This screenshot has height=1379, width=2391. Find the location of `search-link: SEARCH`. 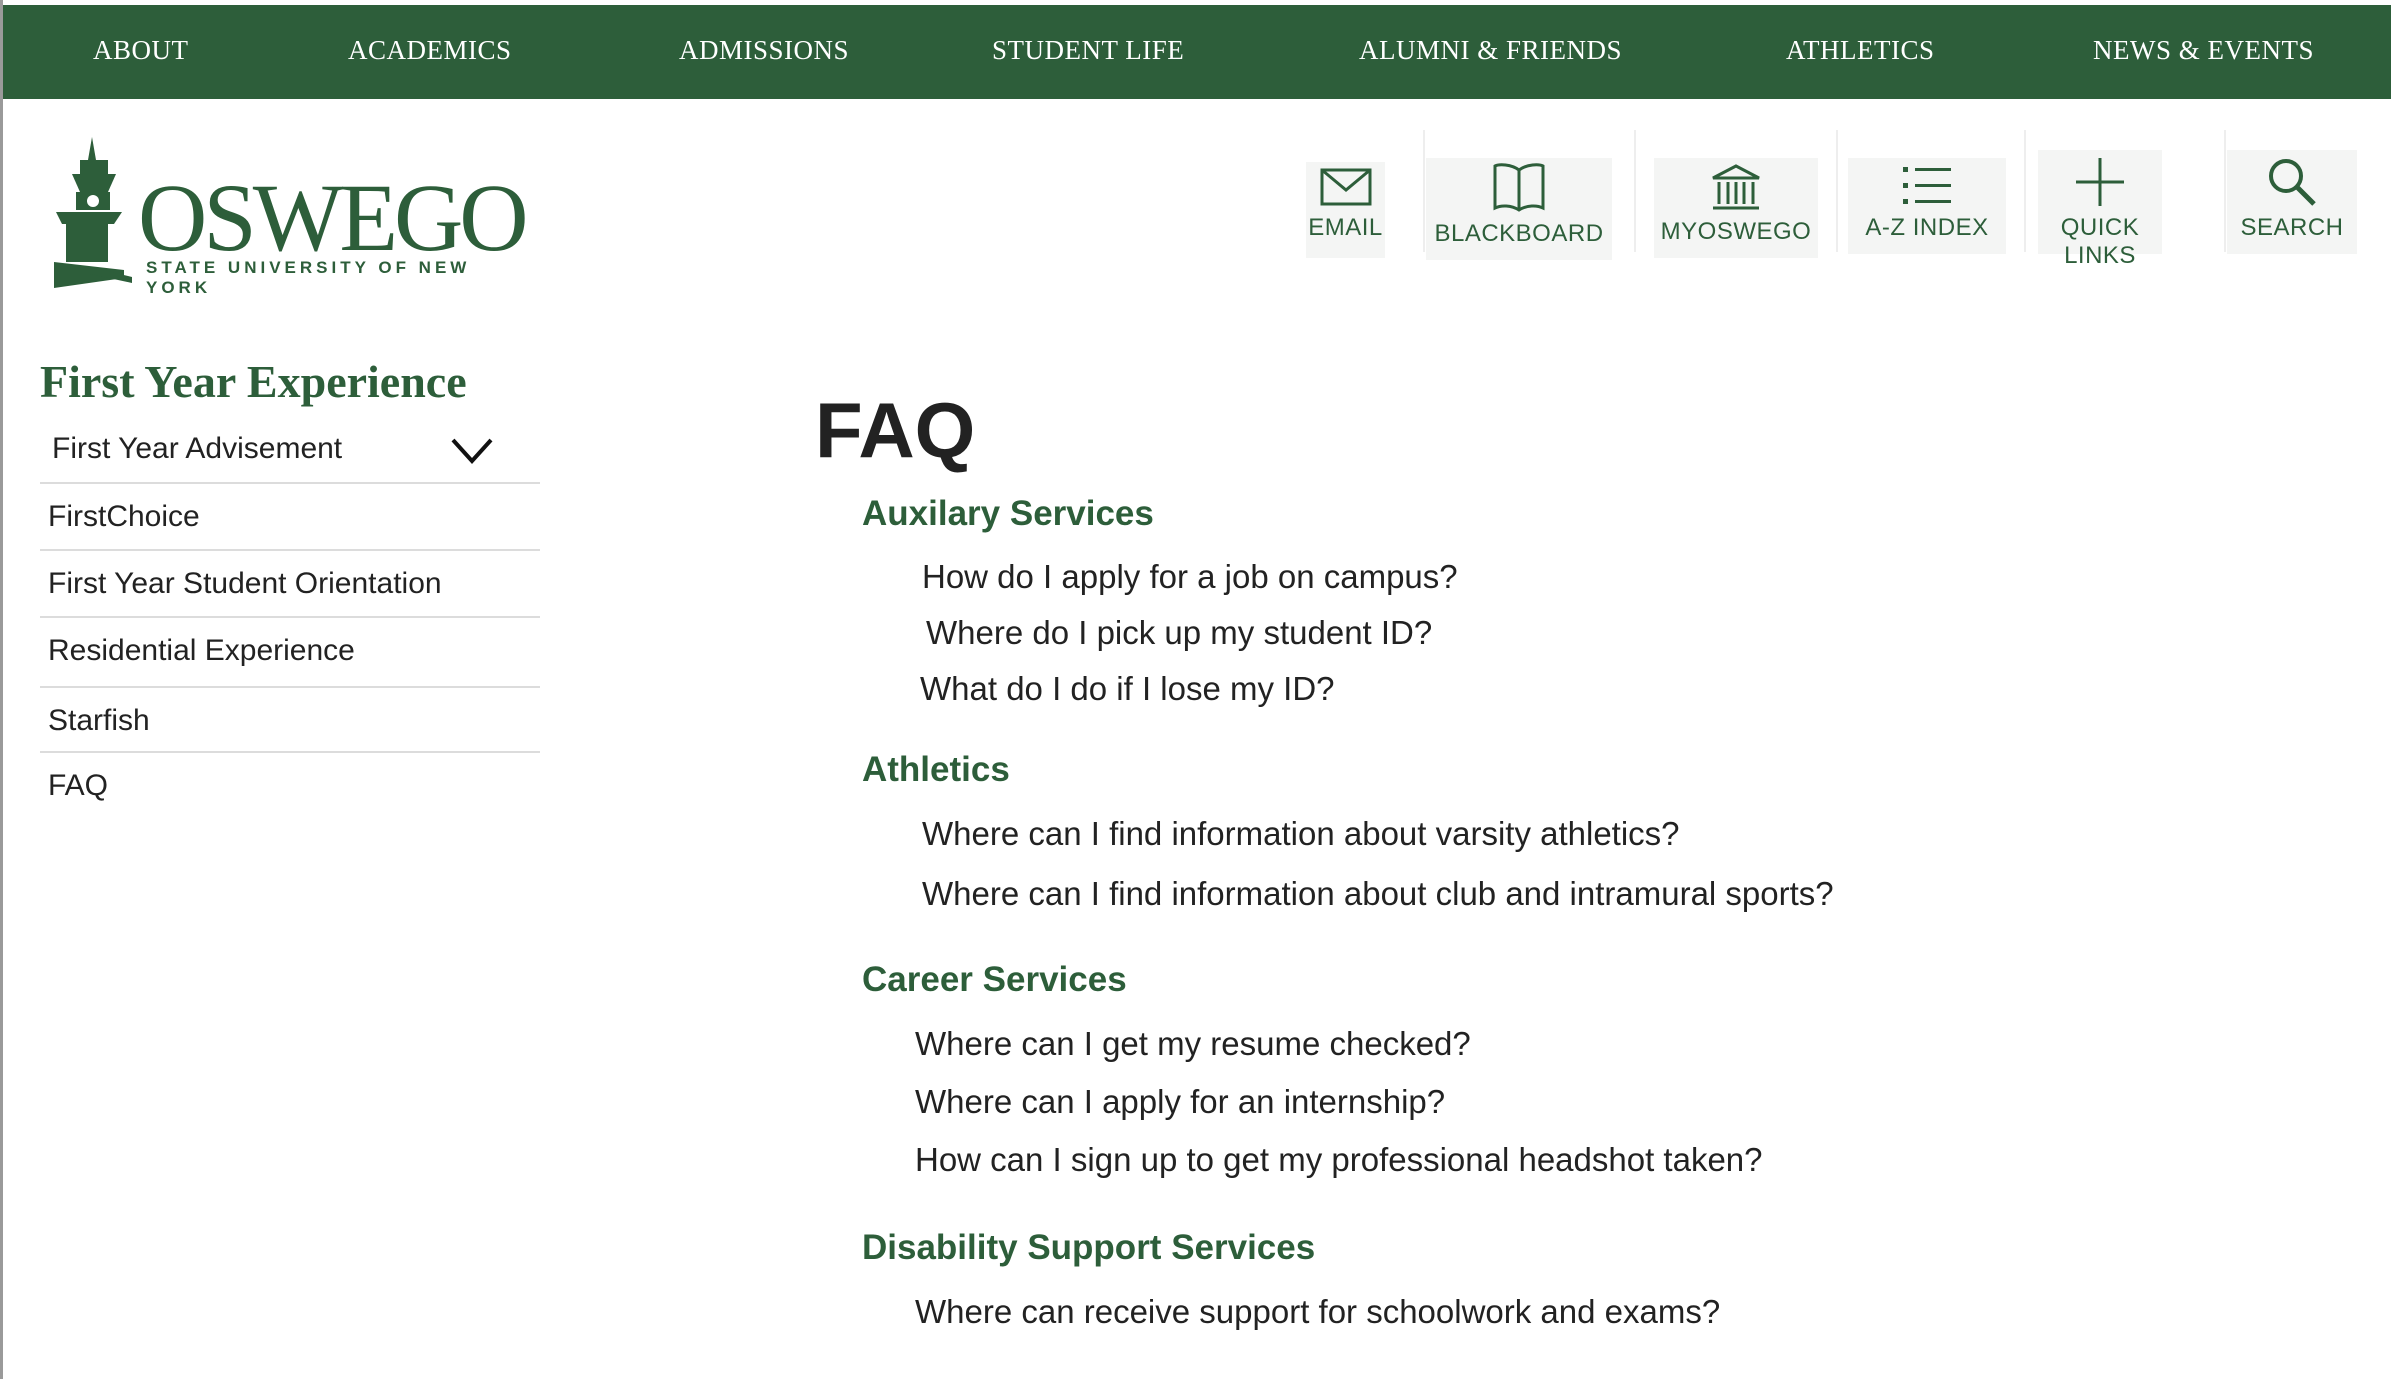

search-link: SEARCH is located at coordinates (2292, 202).